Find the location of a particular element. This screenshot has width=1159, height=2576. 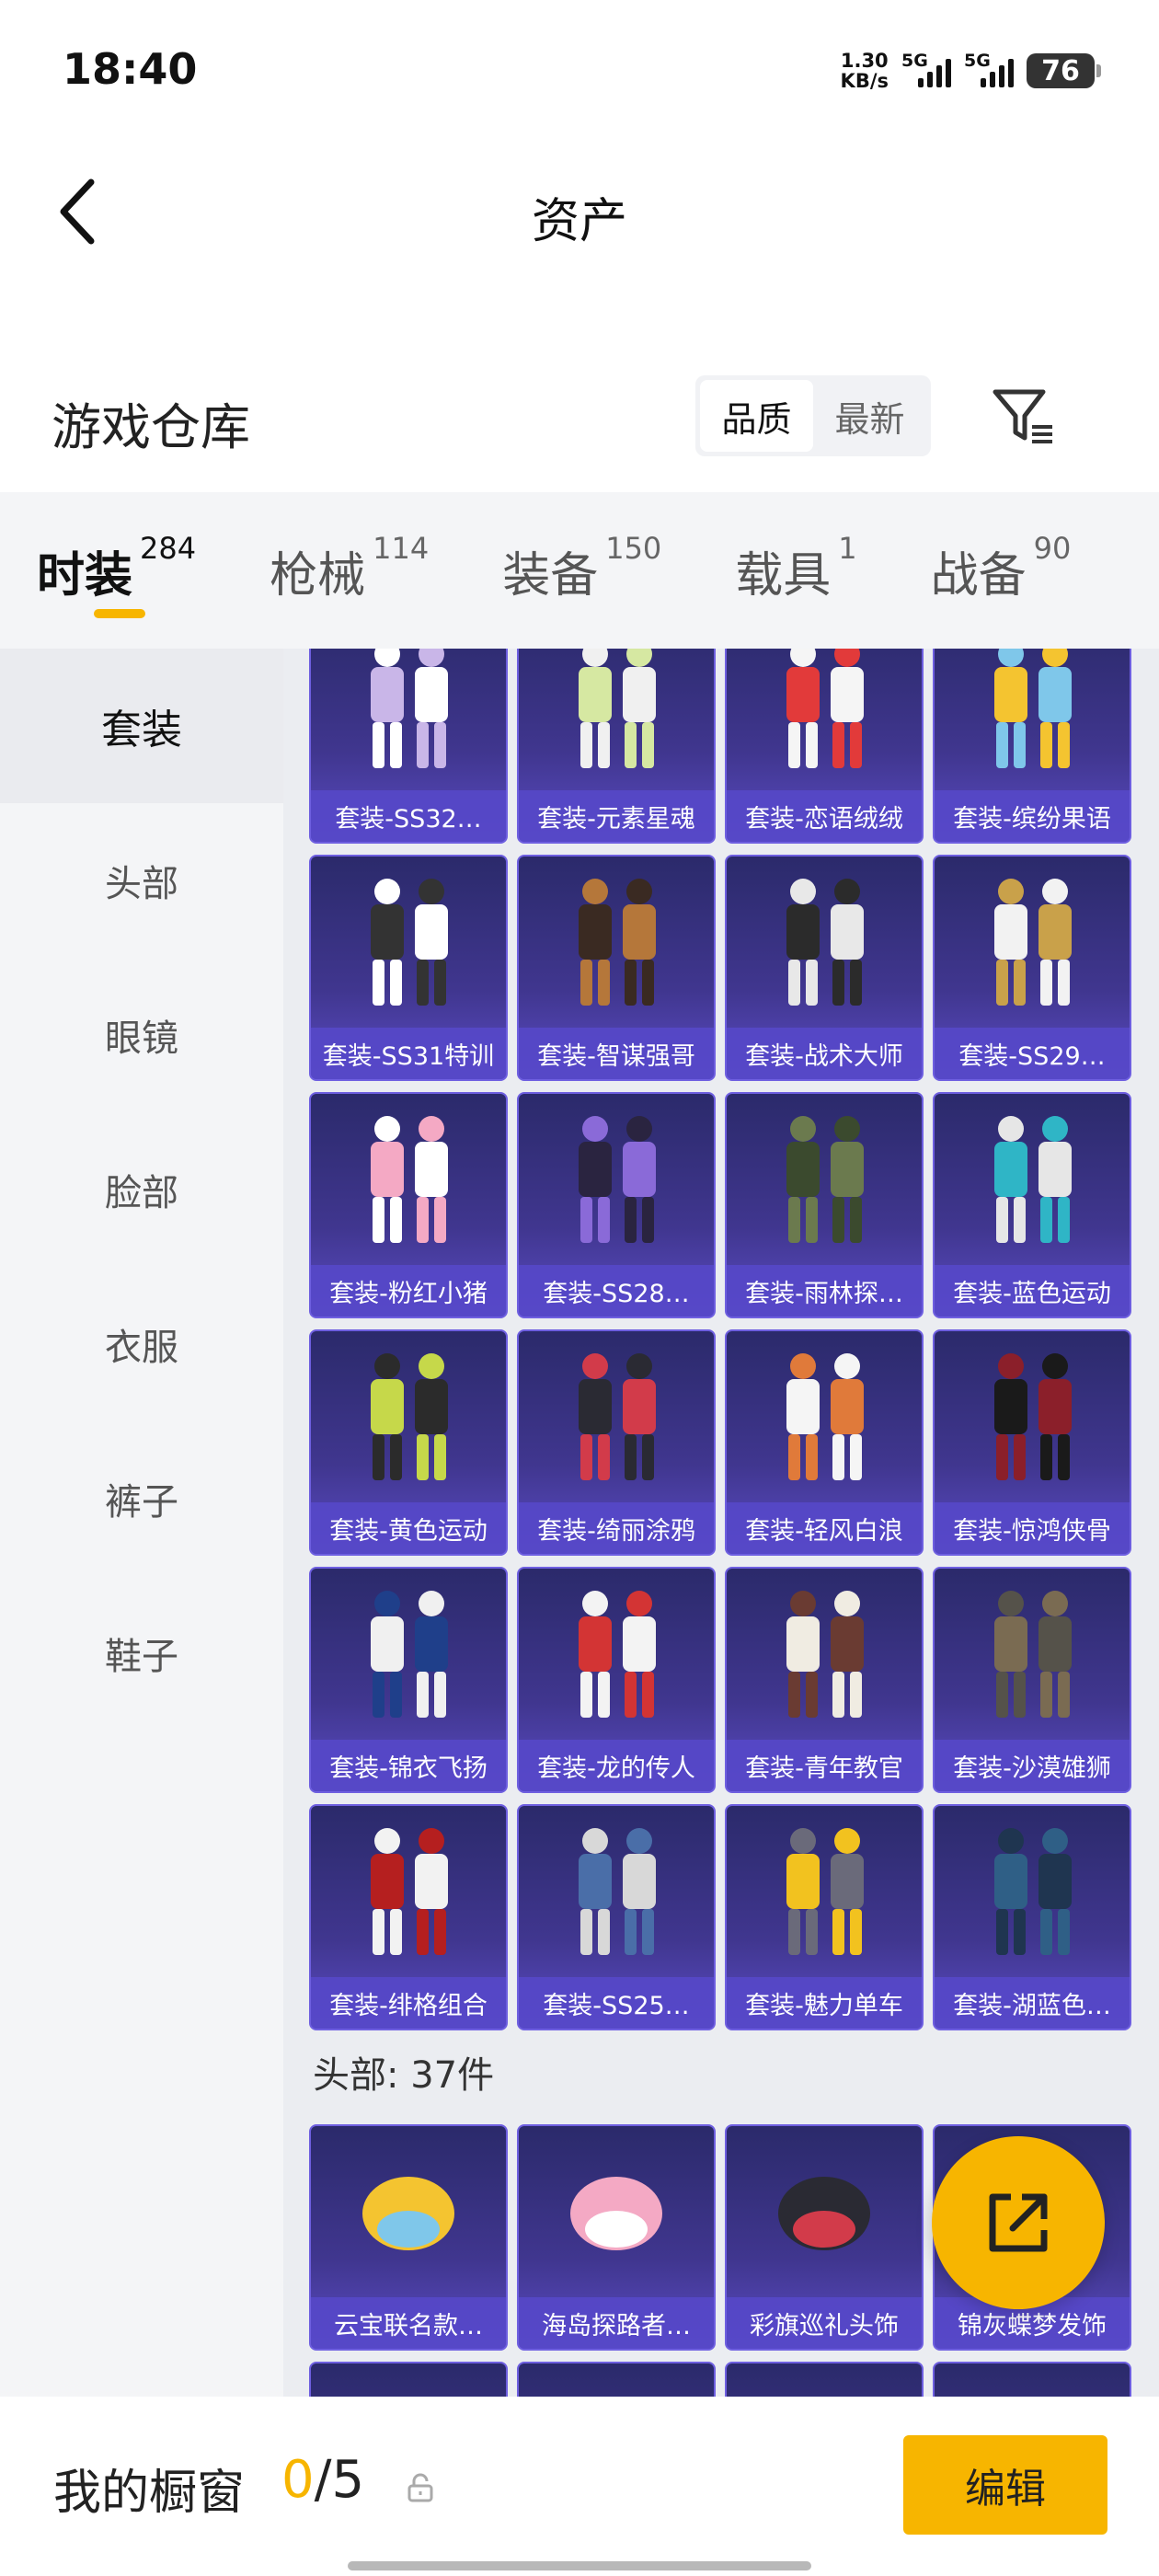

suit-card: 套装-粉红小猪 is located at coordinates (408, 1205).